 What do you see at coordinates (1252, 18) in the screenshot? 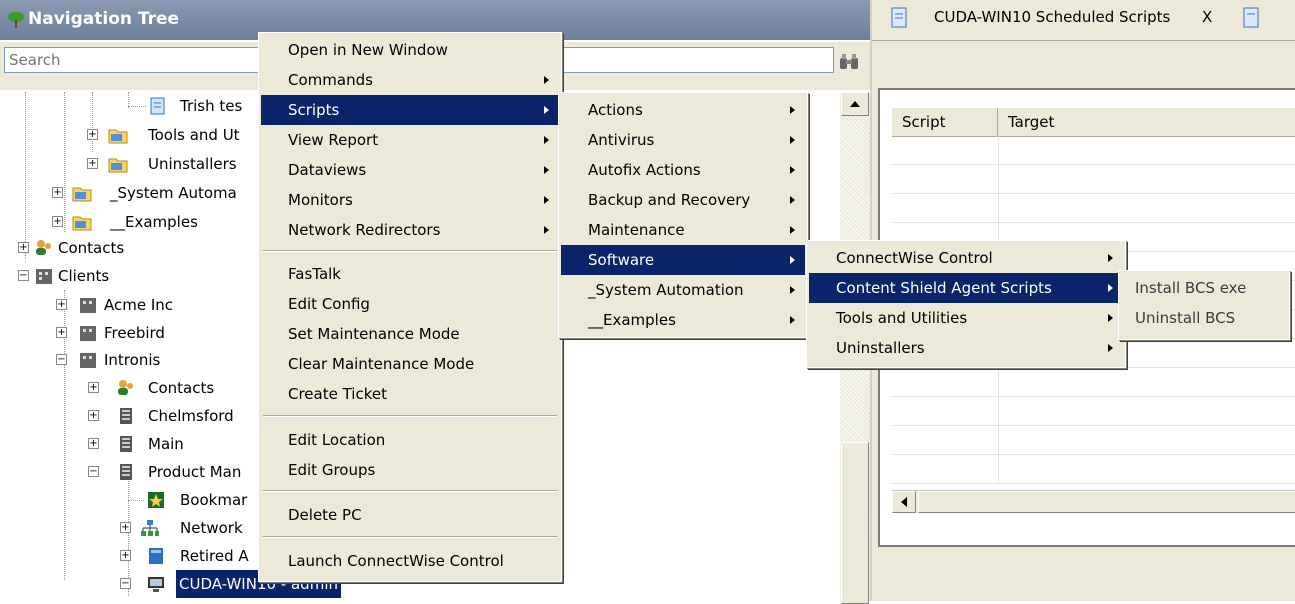
I see `document-icon` at bounding box center [1252, 18].